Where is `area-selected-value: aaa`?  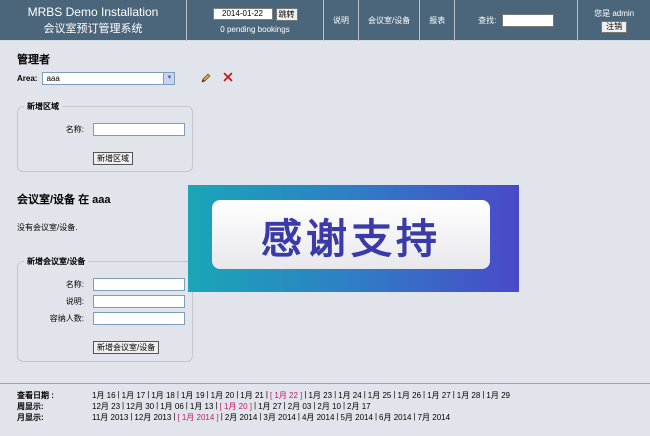 area-selected-value: aaa is located at coordinates (53, 78).